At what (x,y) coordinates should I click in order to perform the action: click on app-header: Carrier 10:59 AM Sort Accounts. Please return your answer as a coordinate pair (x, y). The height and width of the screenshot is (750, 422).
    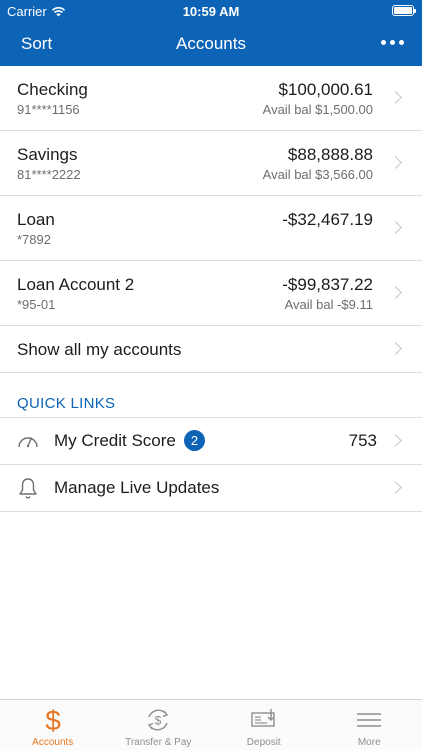
    Looking at the image, I should click on (211, 33).